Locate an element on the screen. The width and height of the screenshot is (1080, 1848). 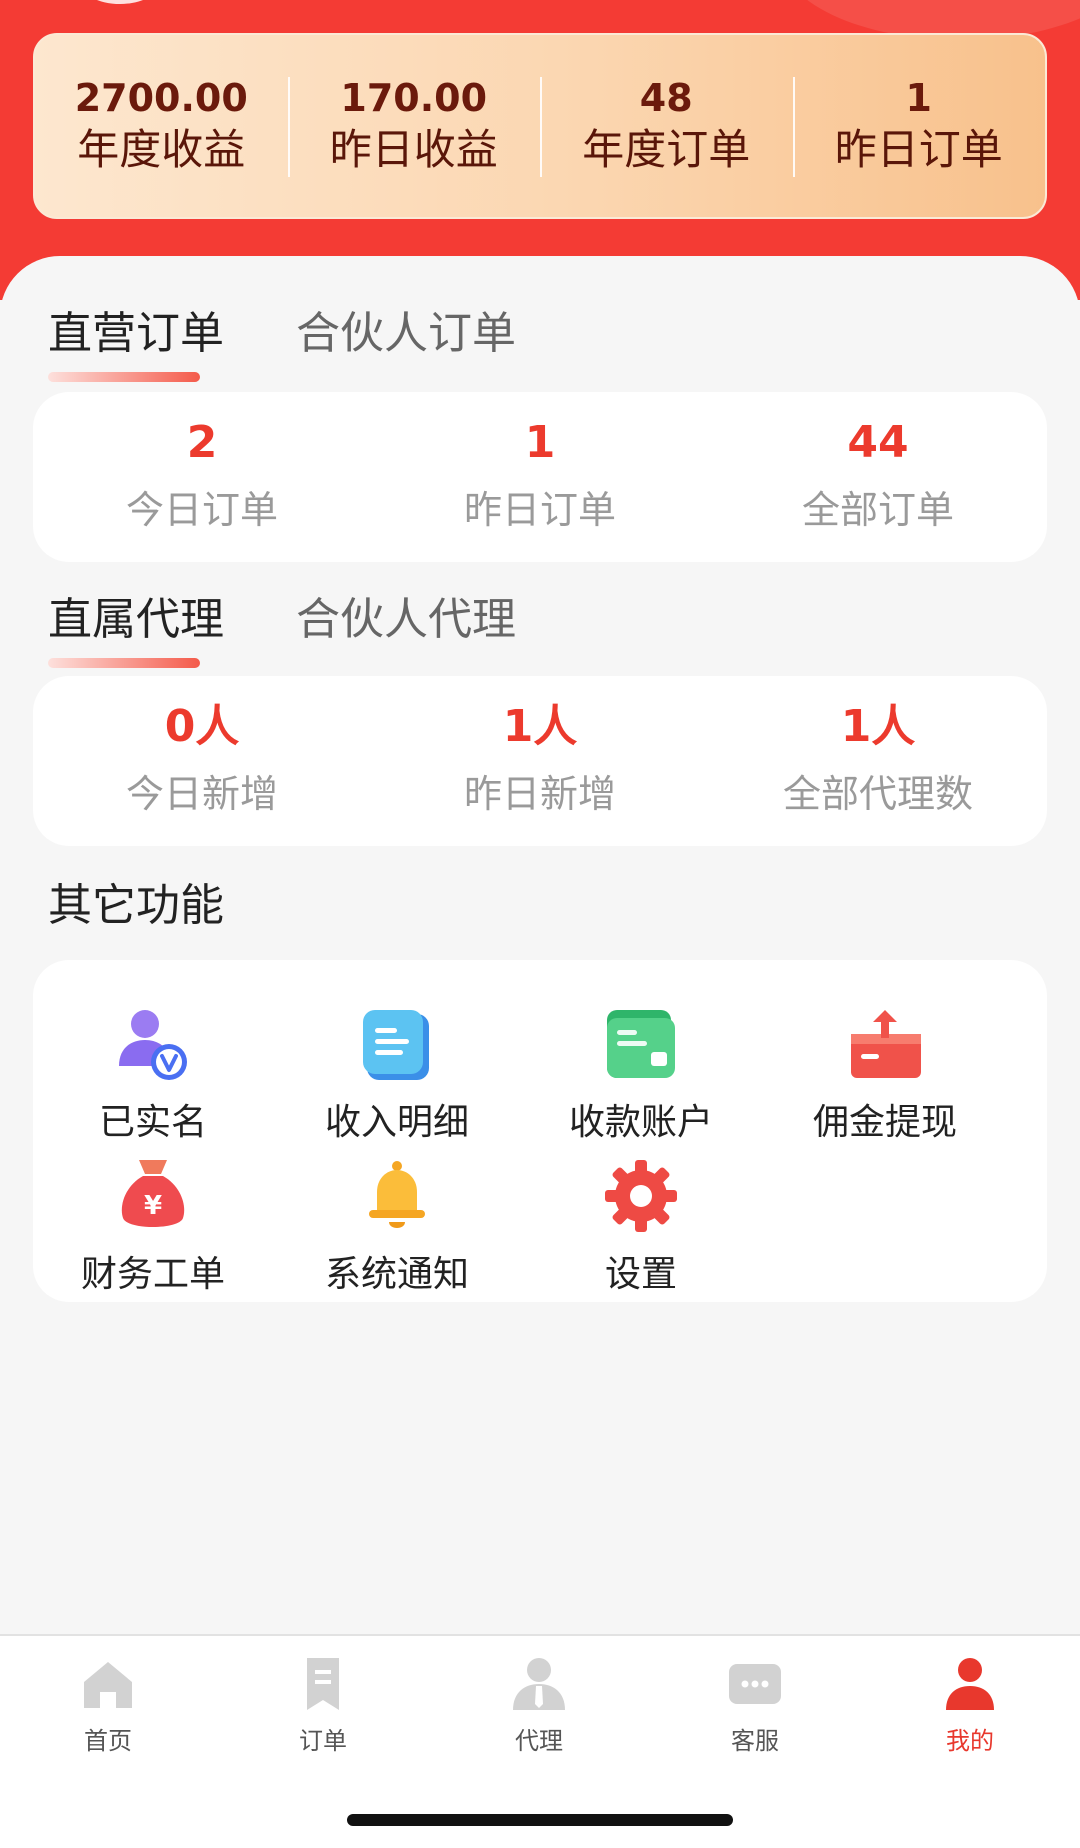
metric-yesterday-new-agents: 1人 昨日新增 is located at coordinates (540, 761).